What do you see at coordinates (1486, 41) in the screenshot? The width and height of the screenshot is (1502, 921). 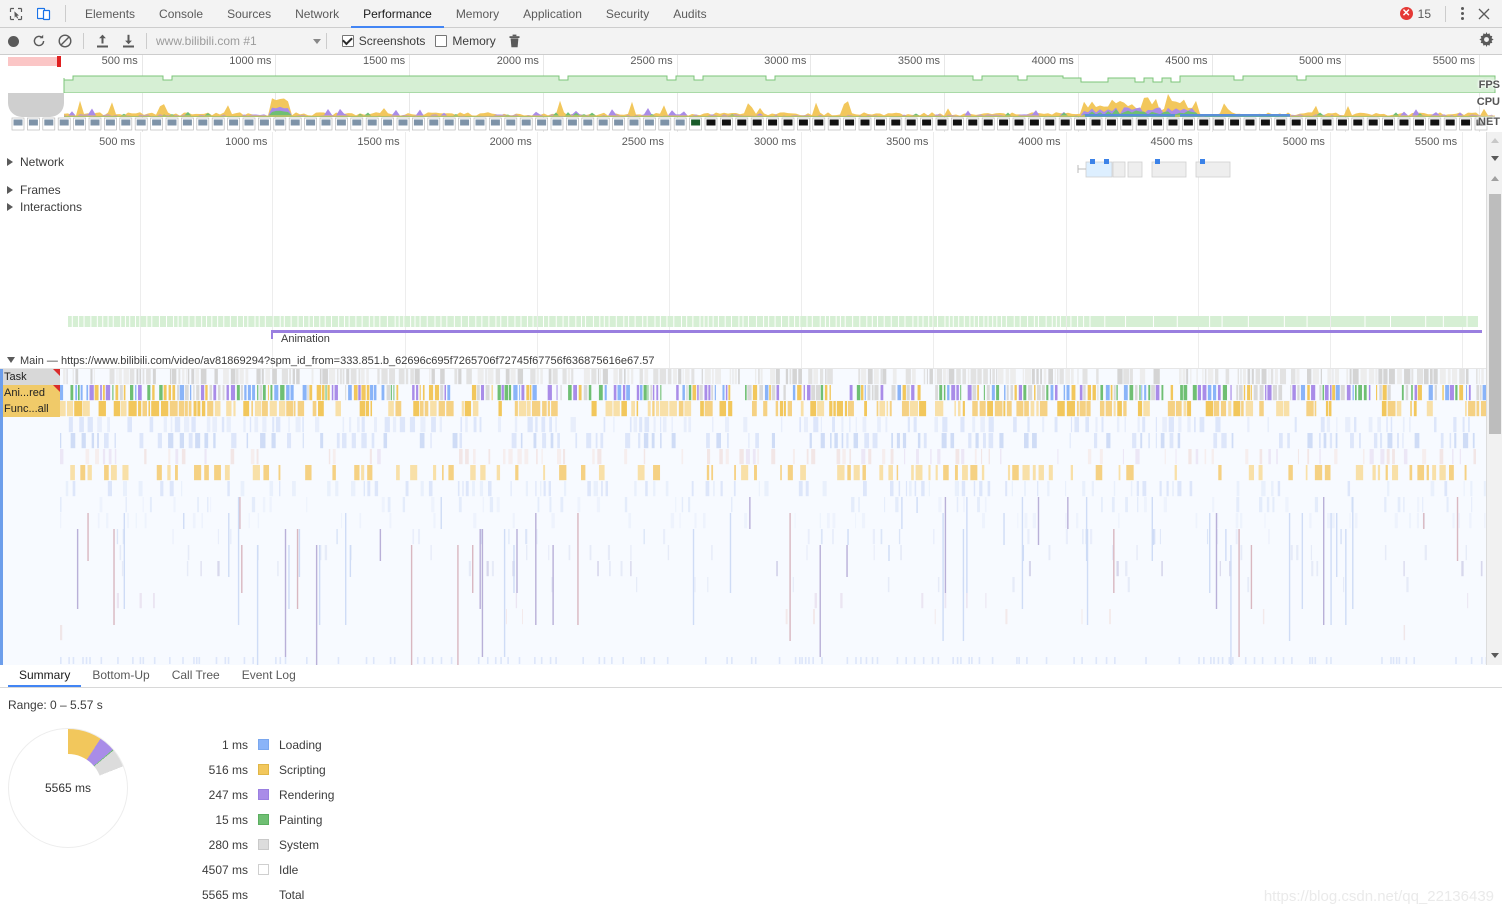 I see `gear-icon` at bounding box center [1486, 41].